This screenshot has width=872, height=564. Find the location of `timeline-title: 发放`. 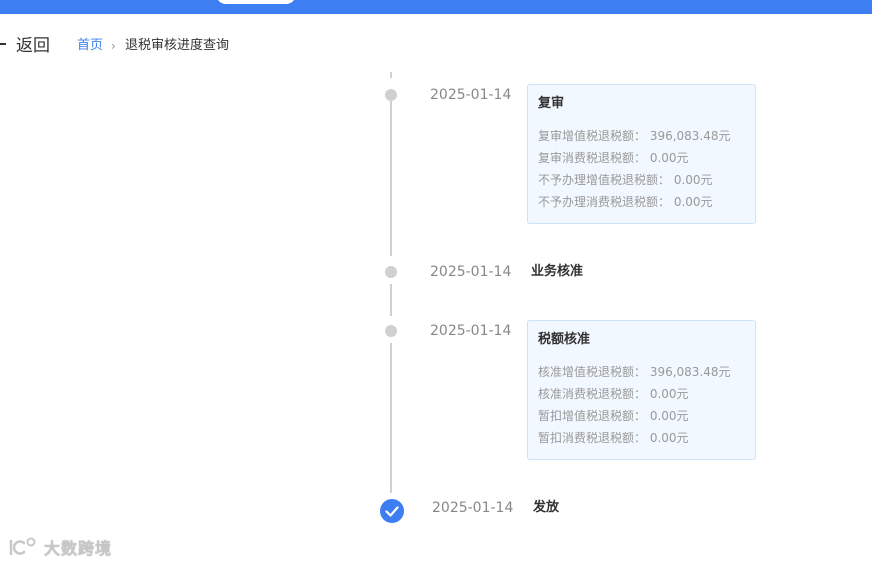

timeline-title: 发放 is located at coordinates (546, 507).